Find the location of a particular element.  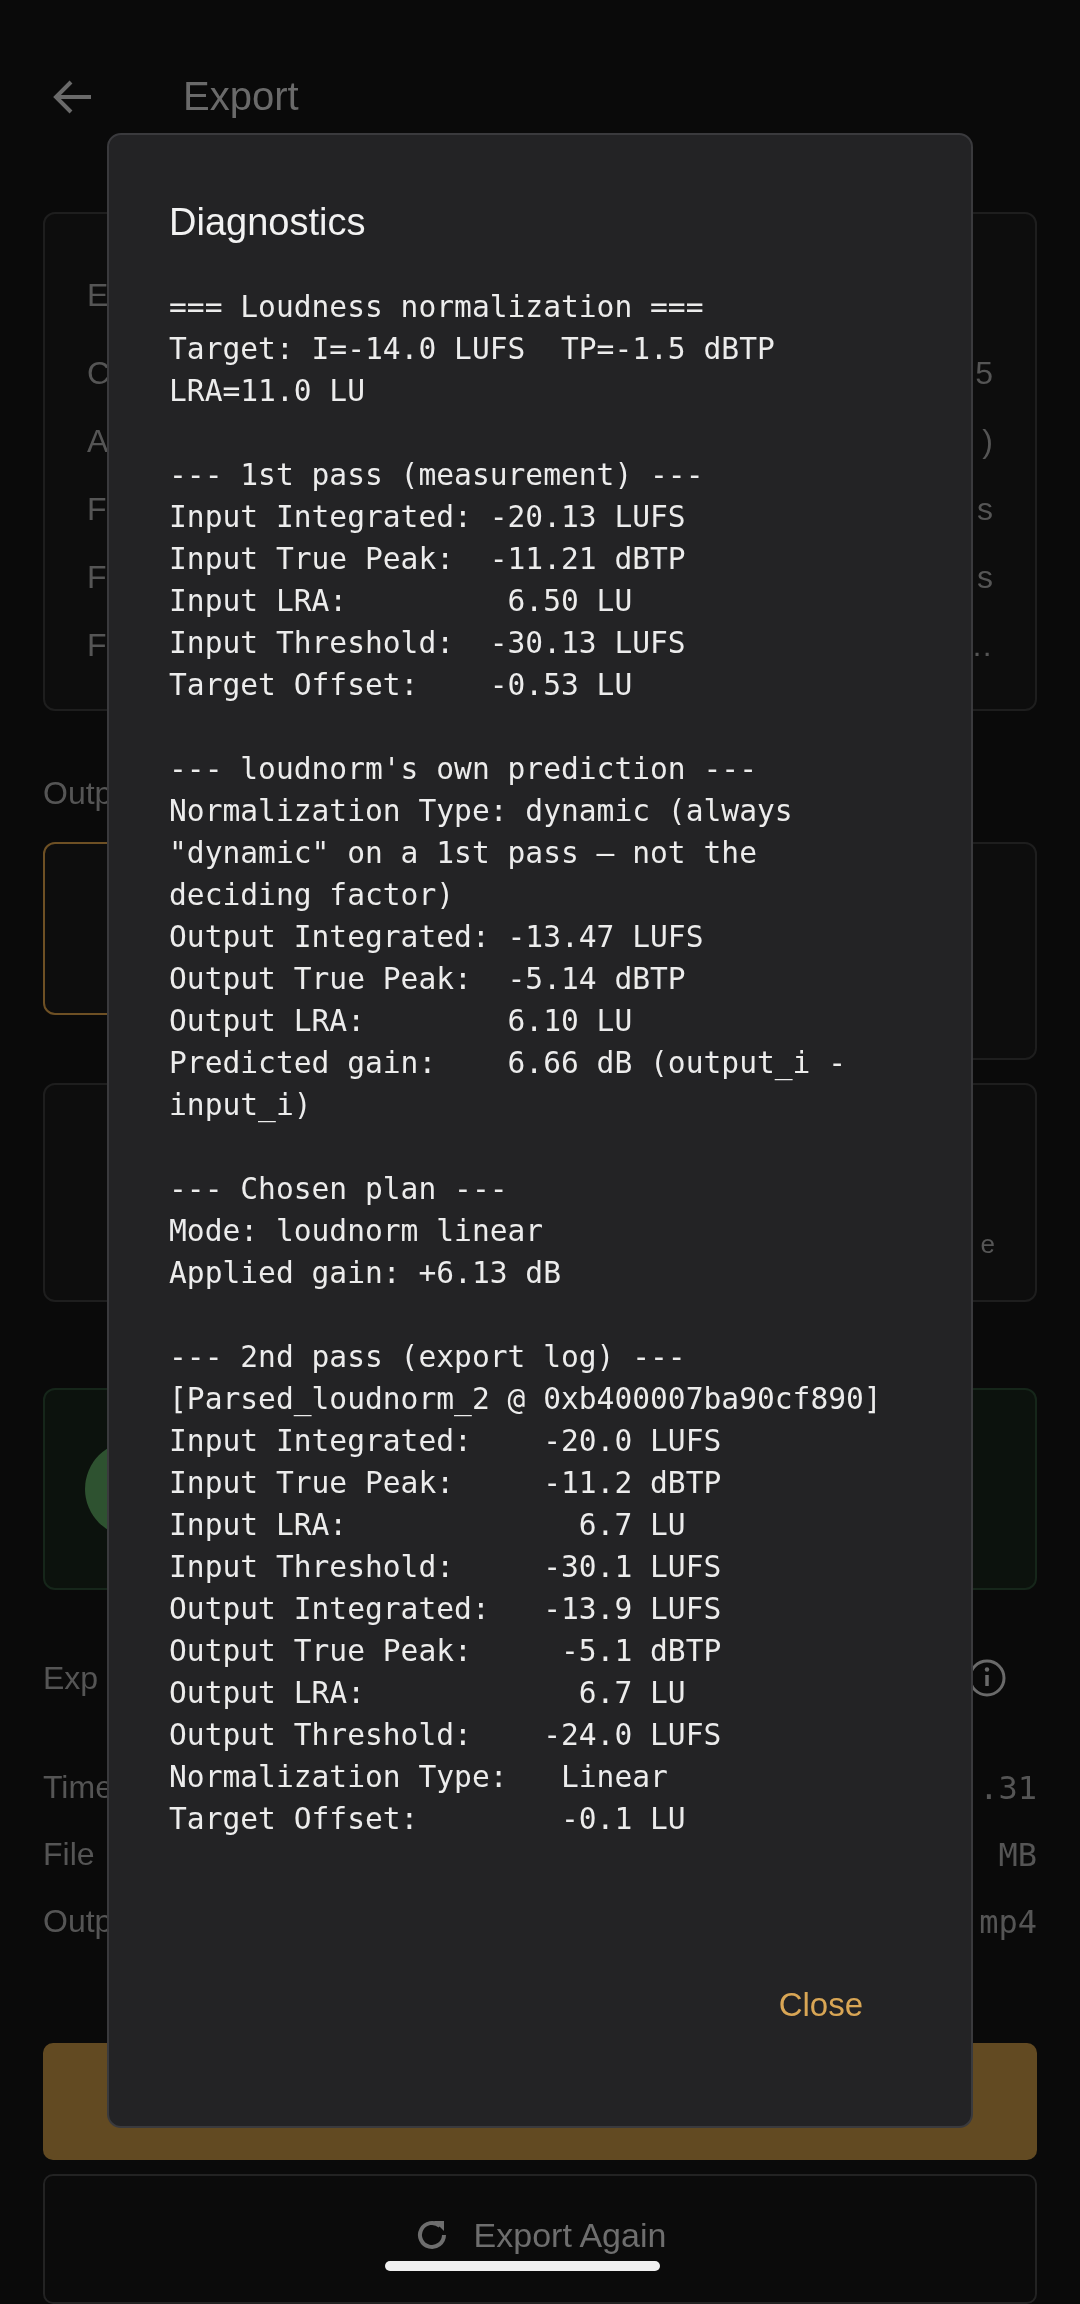

log-line: Output LRA: 6.10 LU is located at coordinates (401, 1021).